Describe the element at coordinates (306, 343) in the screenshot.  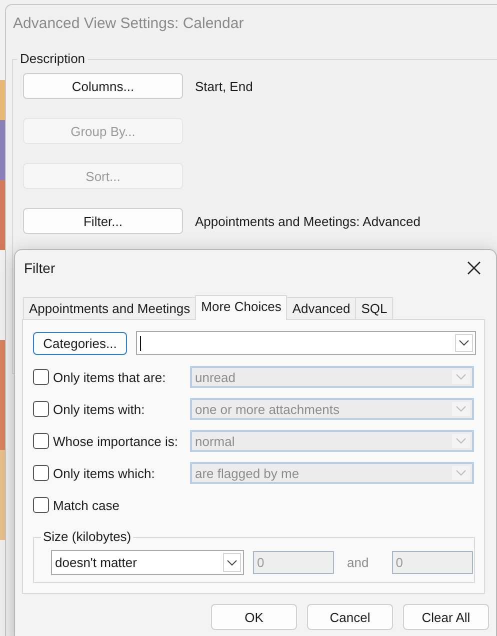
I see `categories-field` at that location.